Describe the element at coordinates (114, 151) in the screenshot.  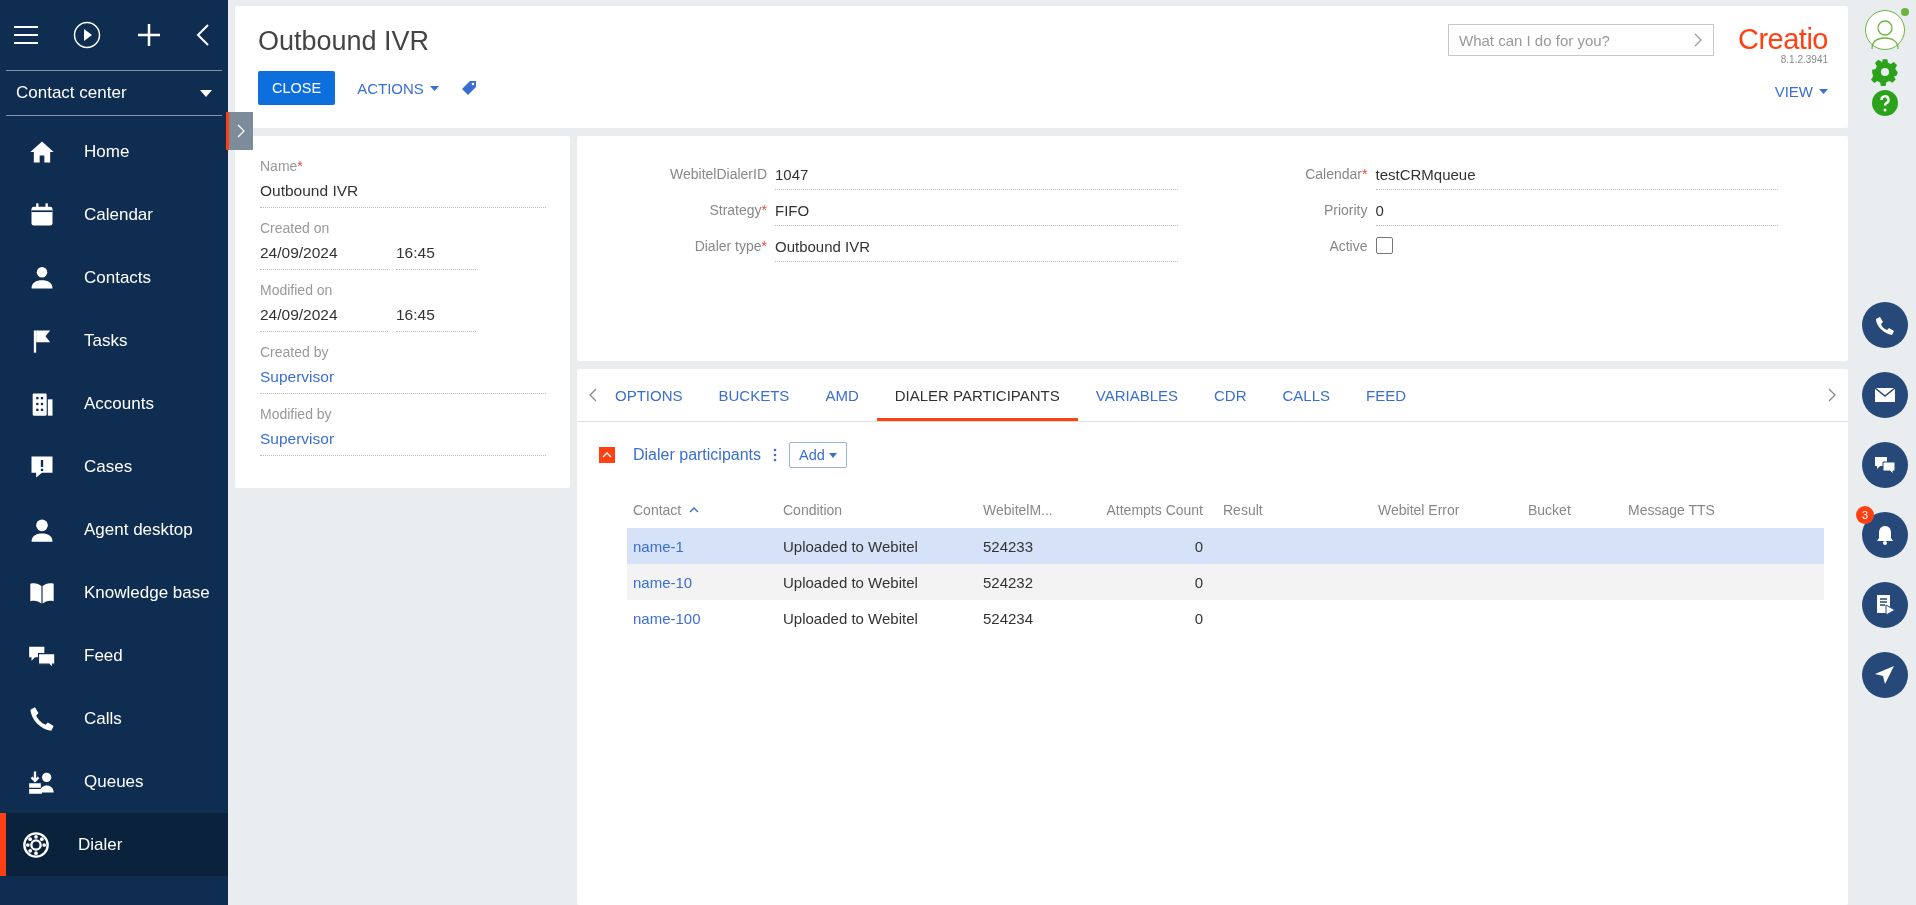
I see `nav-item: Home` at that location.